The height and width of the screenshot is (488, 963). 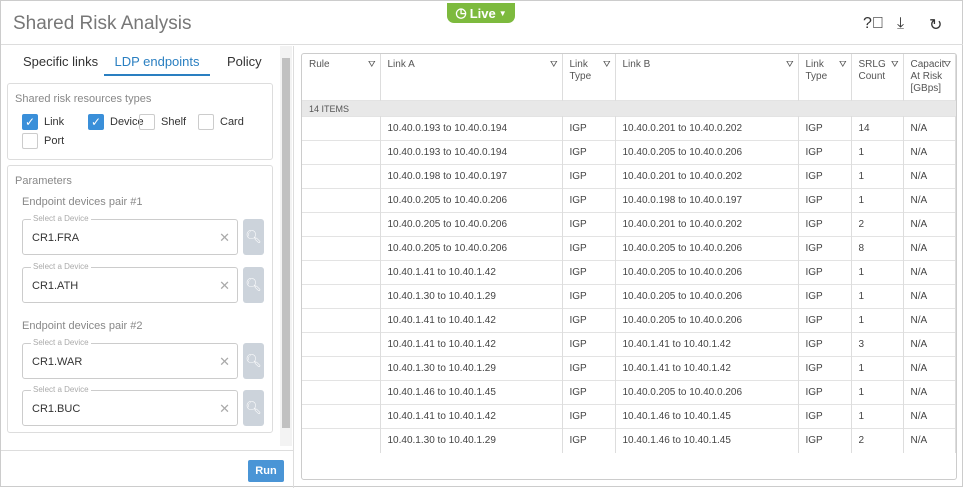 I want to click on header: Shared Risk Analysis ◷ Live ▼ ?⃝ ⤓ ↻, so click(x=482, y=23).